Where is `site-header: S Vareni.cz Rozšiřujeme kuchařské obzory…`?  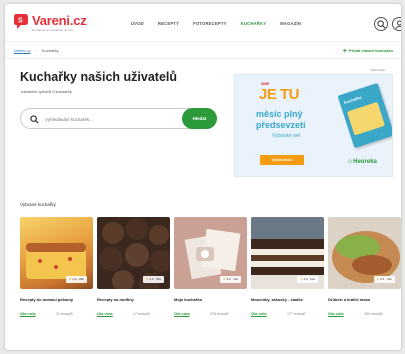 site-header: S Vareni.cz Rozšiřujeme kuchařské obzory… is located at coordinates (203, 23).